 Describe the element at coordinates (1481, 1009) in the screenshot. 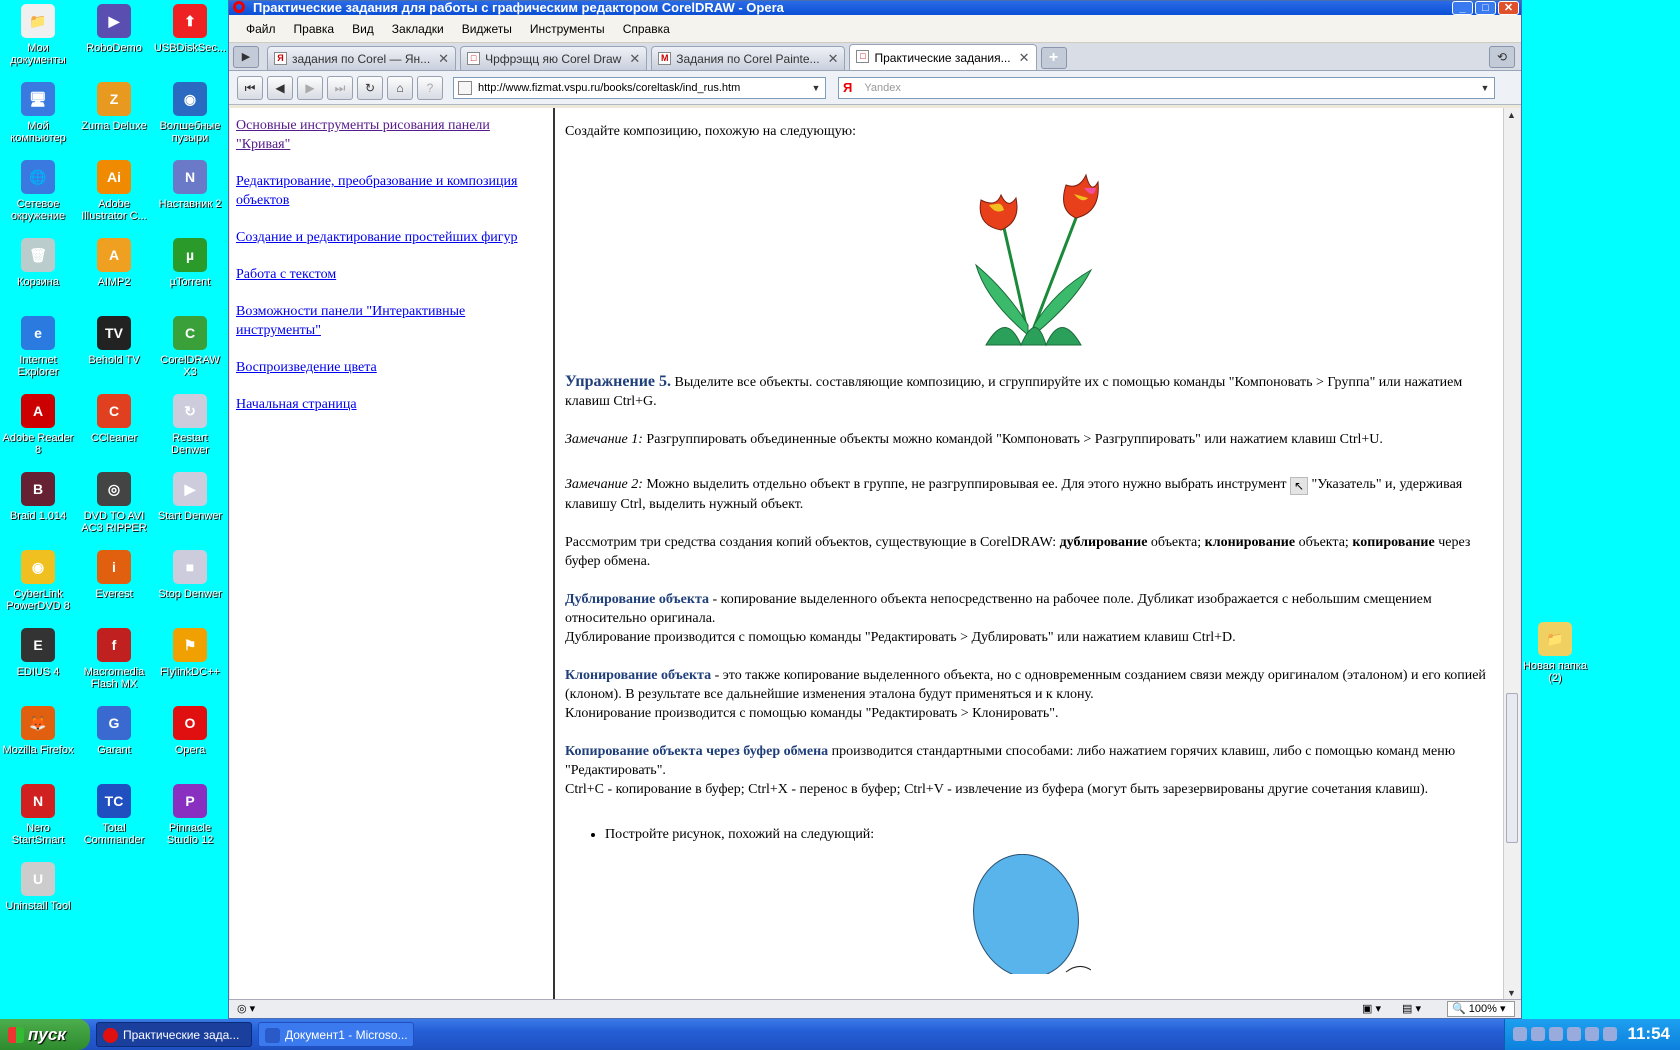

I see `zoom-control: 🔍 100% ▾` at that location.